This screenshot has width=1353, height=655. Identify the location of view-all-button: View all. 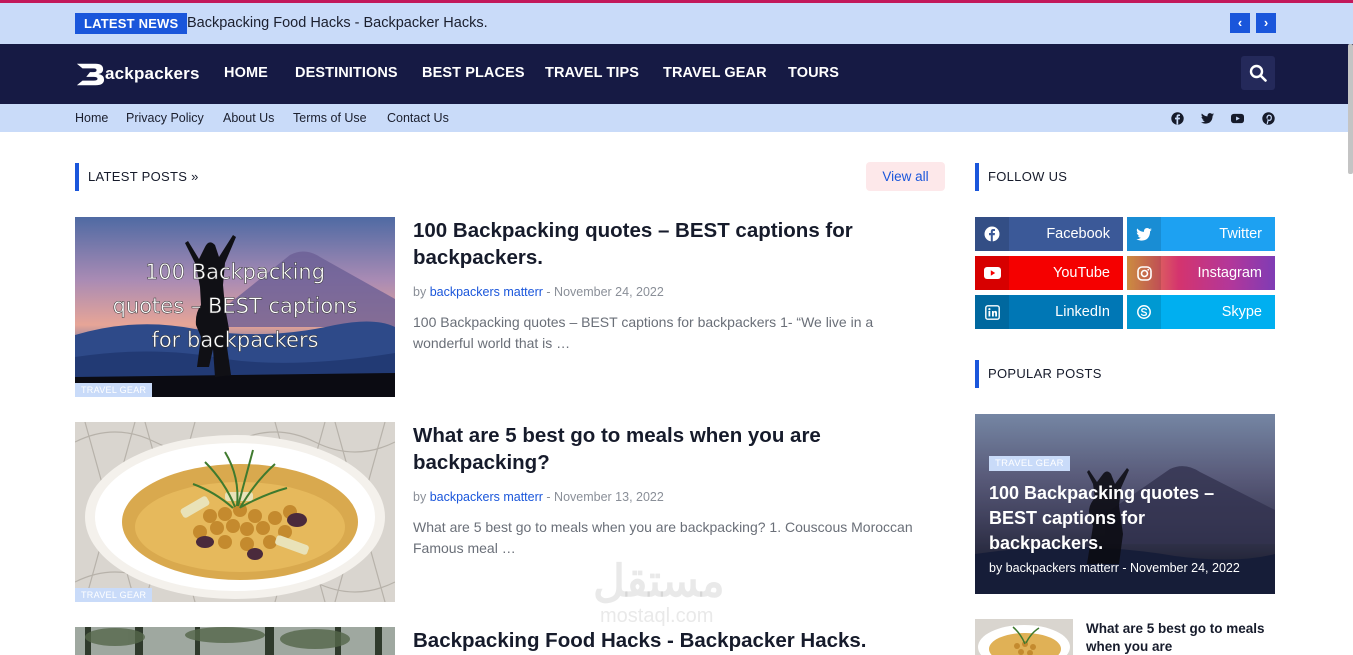
(905, 176).